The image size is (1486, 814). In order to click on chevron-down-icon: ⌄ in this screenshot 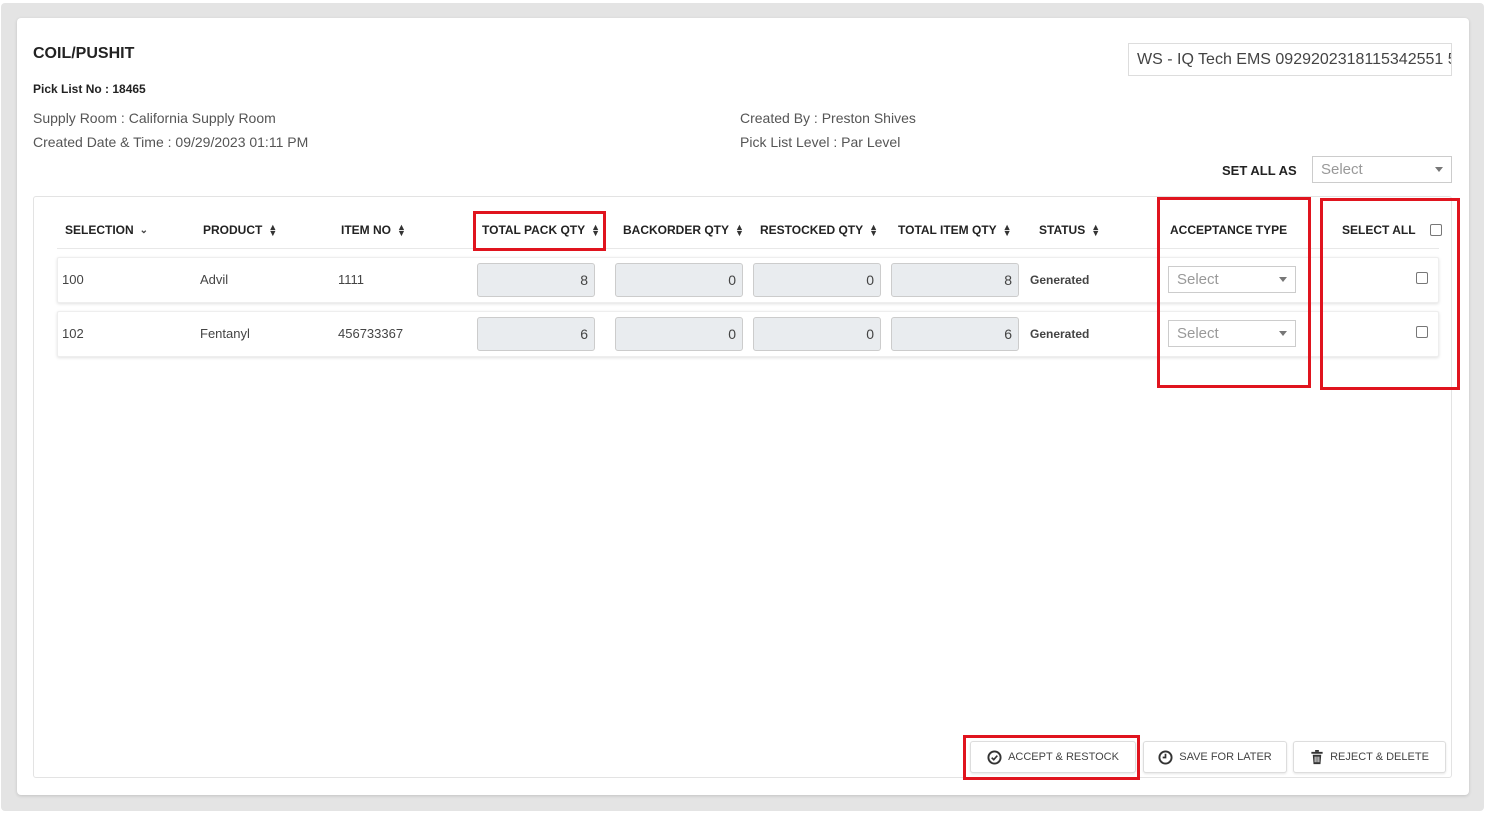, I will do `click(144, 230)`.